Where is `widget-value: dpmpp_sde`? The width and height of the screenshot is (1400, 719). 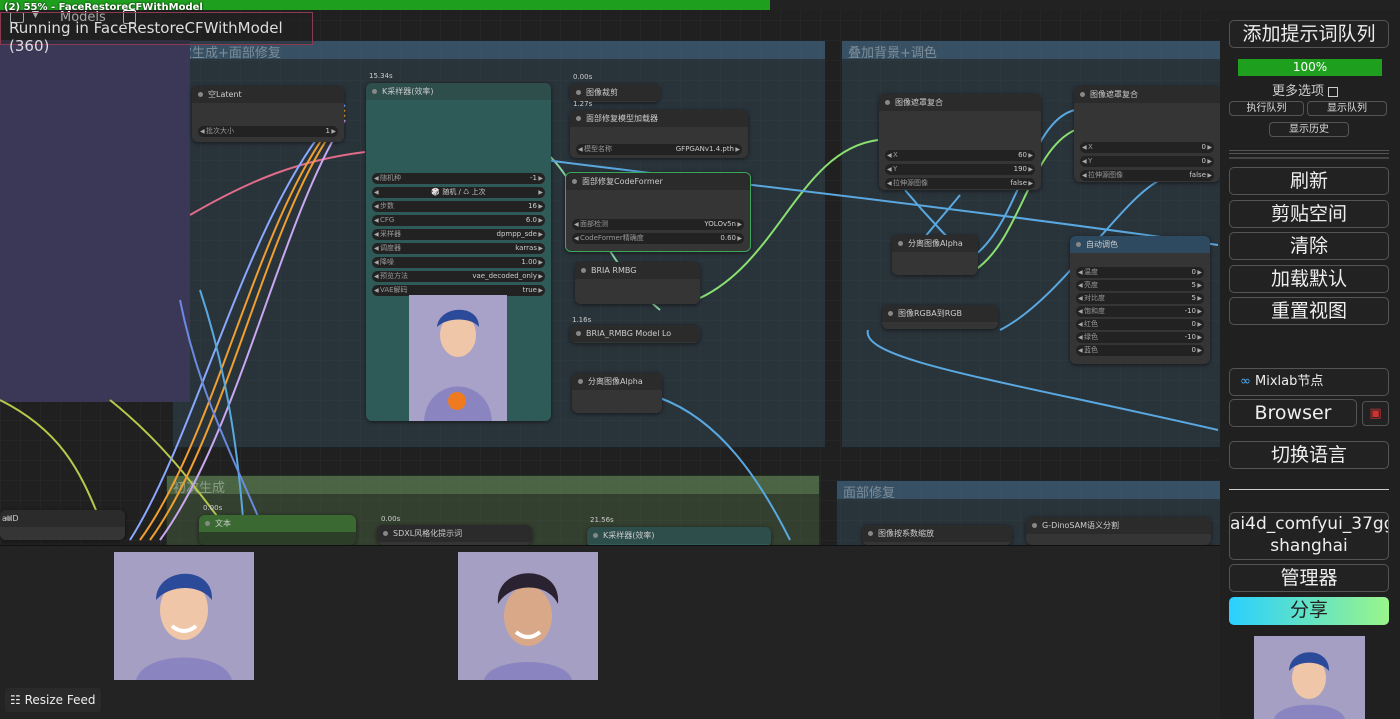
widget-value: dpmpp_sde is located at coordinates (517, 234).